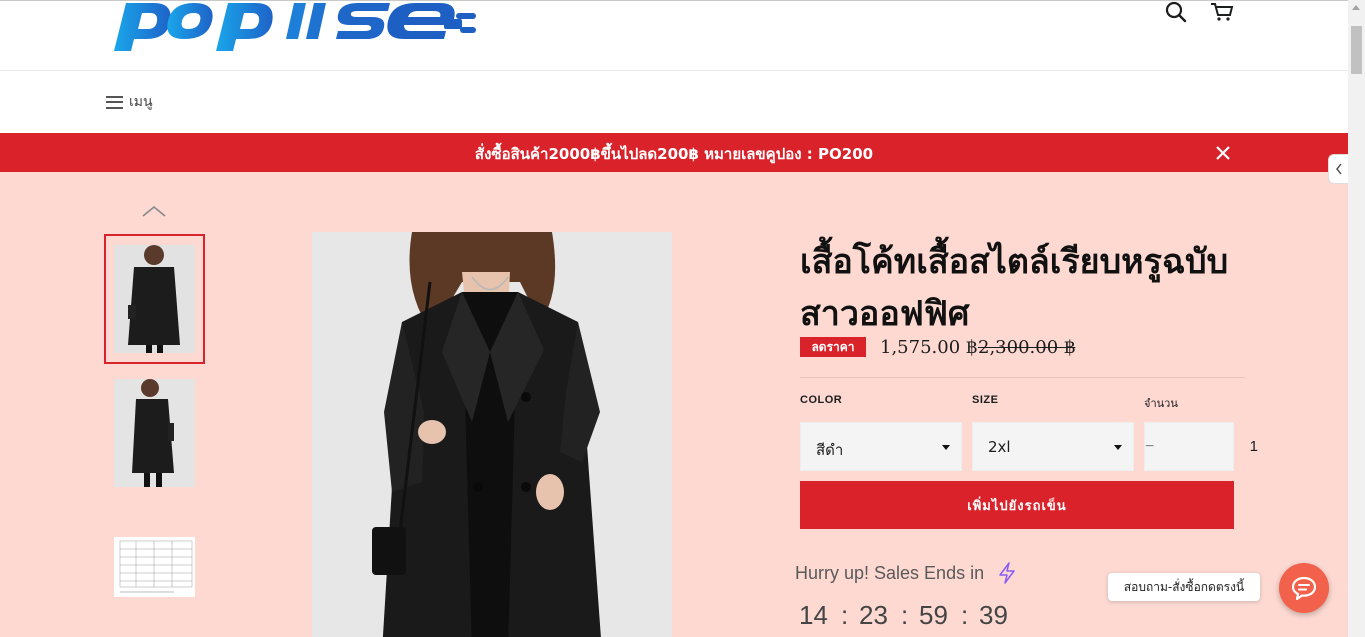  Describe the element at coordinates (1251, 446) in the screenshot. I see `quantity-input` at that location.